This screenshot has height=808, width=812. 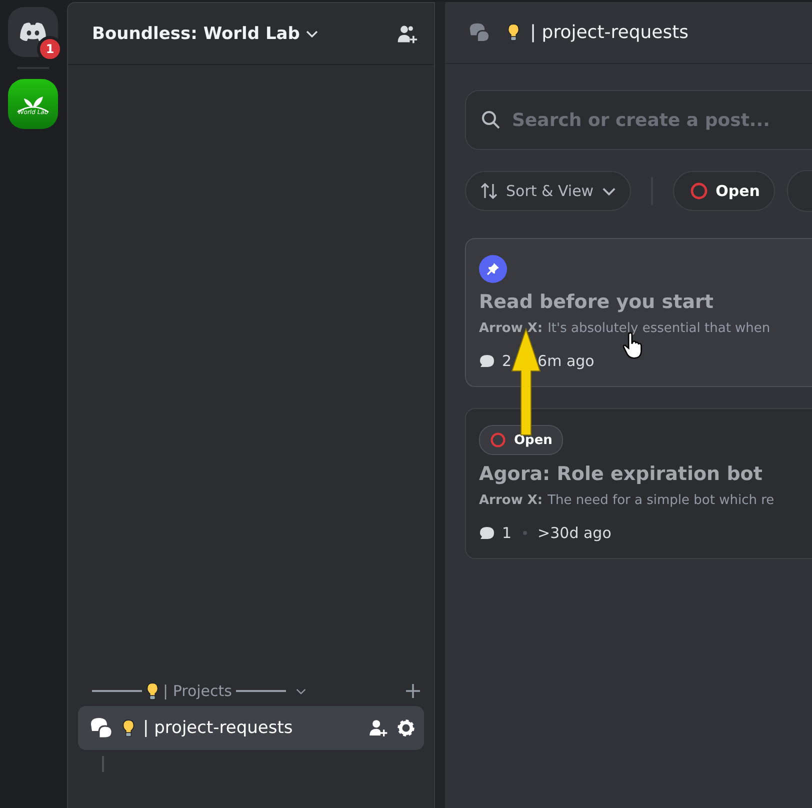 I want to click on server-name: Boundless: World Lab, so click(x=196, y=34).